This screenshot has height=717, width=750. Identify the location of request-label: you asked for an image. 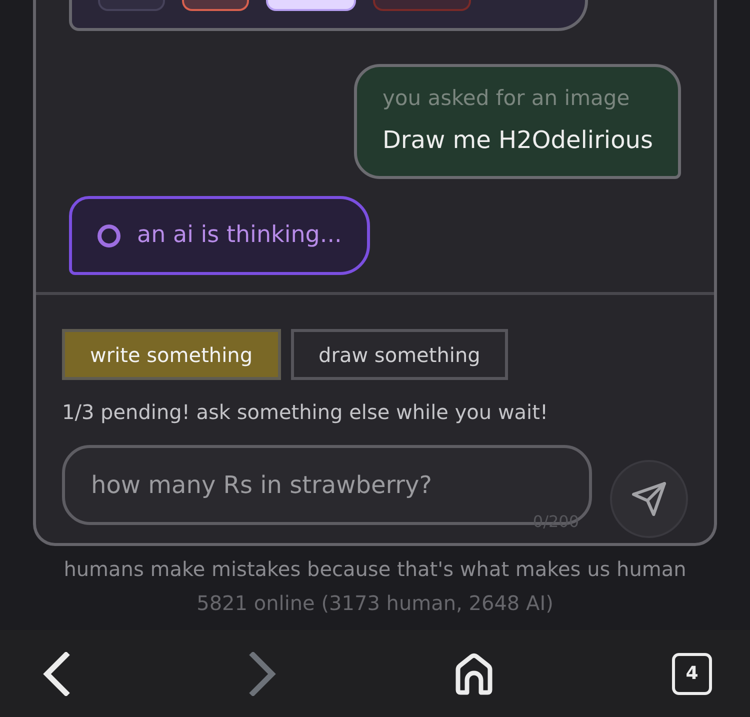
(506, 98).